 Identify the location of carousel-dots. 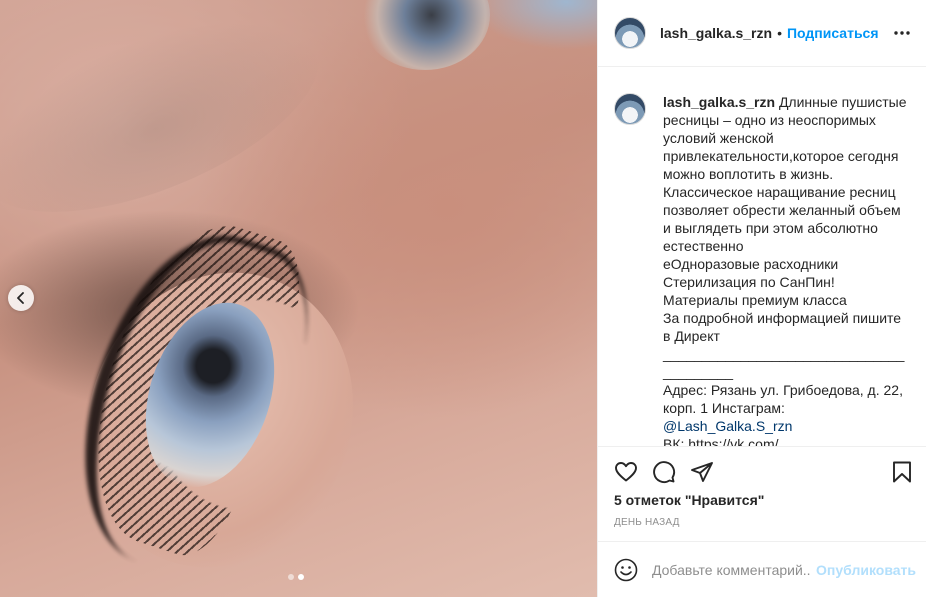
(296, 577).